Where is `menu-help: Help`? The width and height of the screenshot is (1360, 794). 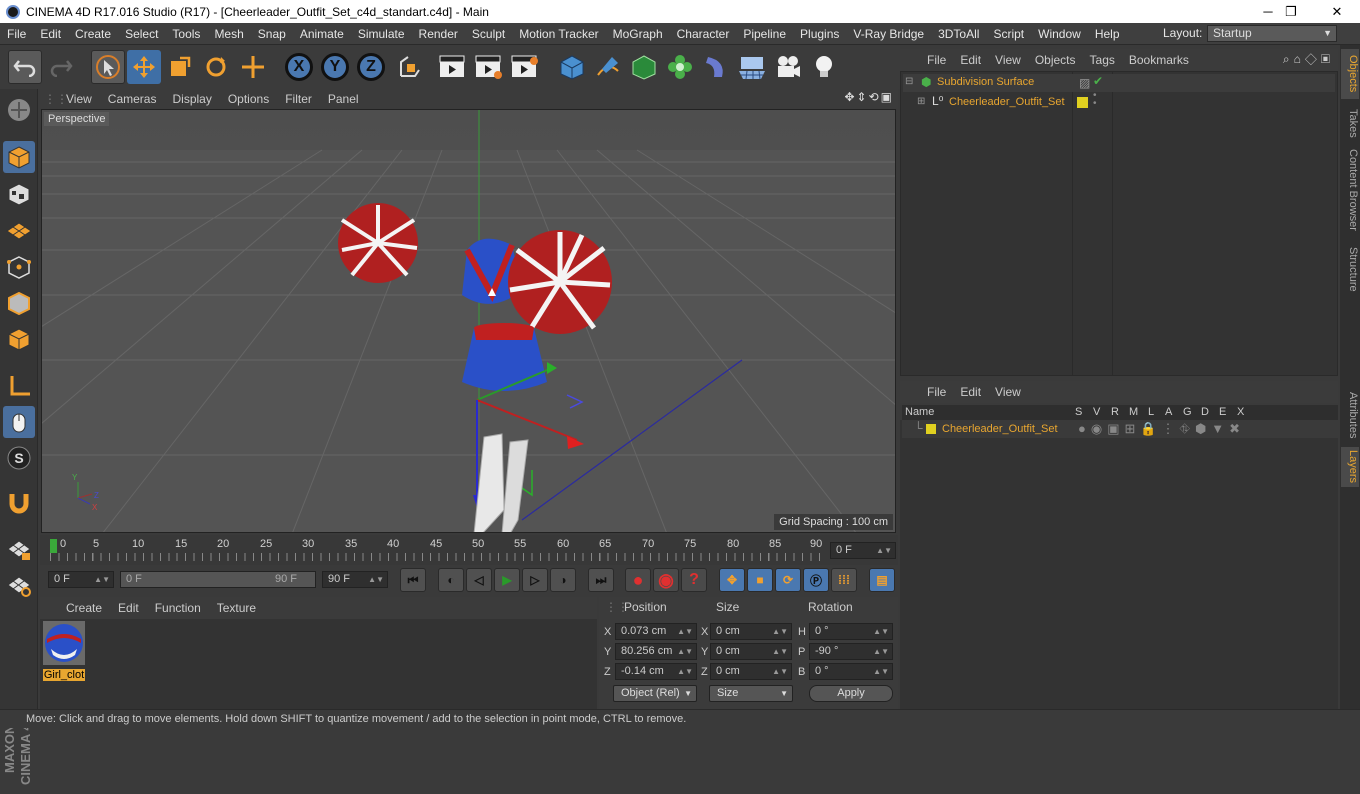
menu-help: Help is located at coordinates (1107, 34).